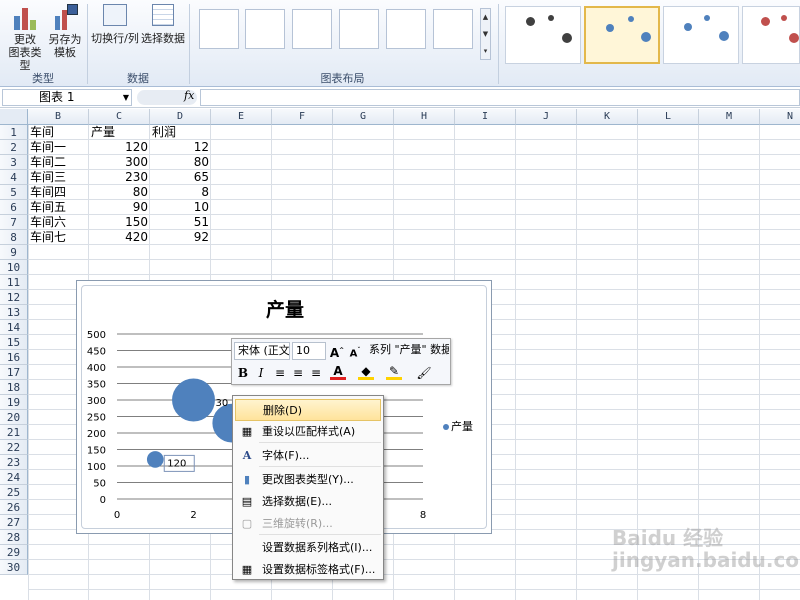 The width and height of the screenshot is (800, 600). What do you see at coordinates (424, 117) in the screenshot?
I see `column-header: H` at bounding box center [424, 117].